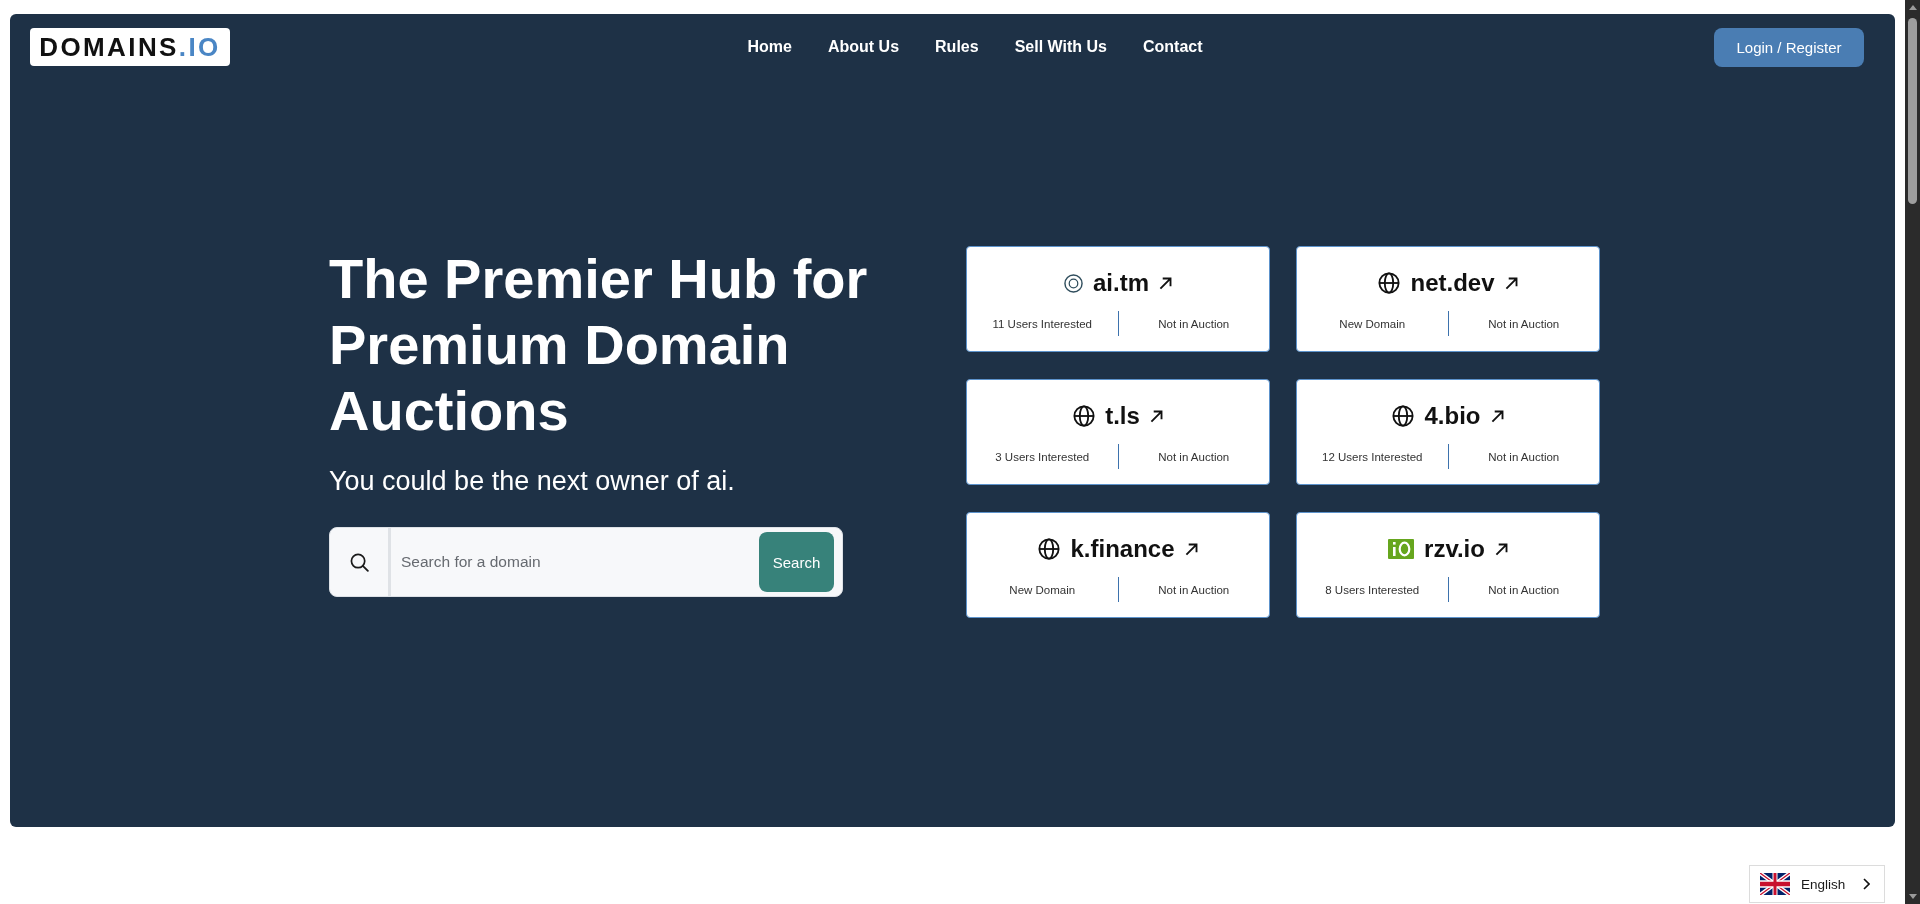 Image resolution: width=1920 pixels, height=904 pixels. What do you see at coordinates (1454, 549) in the screenshot?
I see `domain-name: rzv.io` at bounding box center [1454, 549].